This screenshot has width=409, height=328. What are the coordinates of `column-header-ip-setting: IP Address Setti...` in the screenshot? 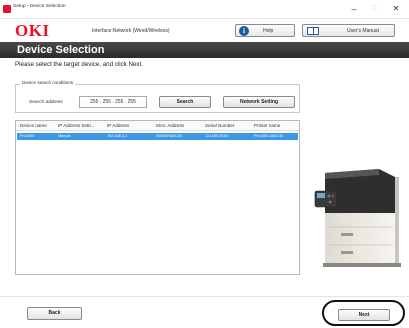 It's located at (81, 125).